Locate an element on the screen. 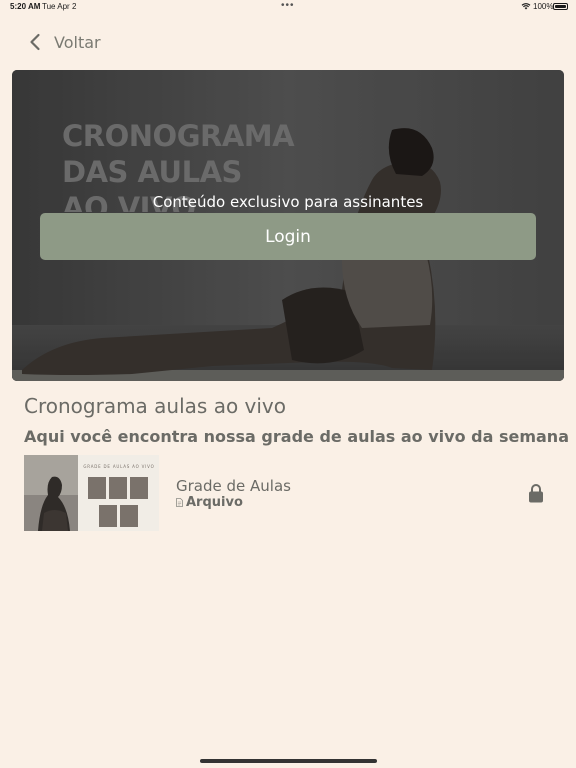  status-bar: 5:20 AM Tue Apr 2 ••• 100% is located at coordinates (288, 7).